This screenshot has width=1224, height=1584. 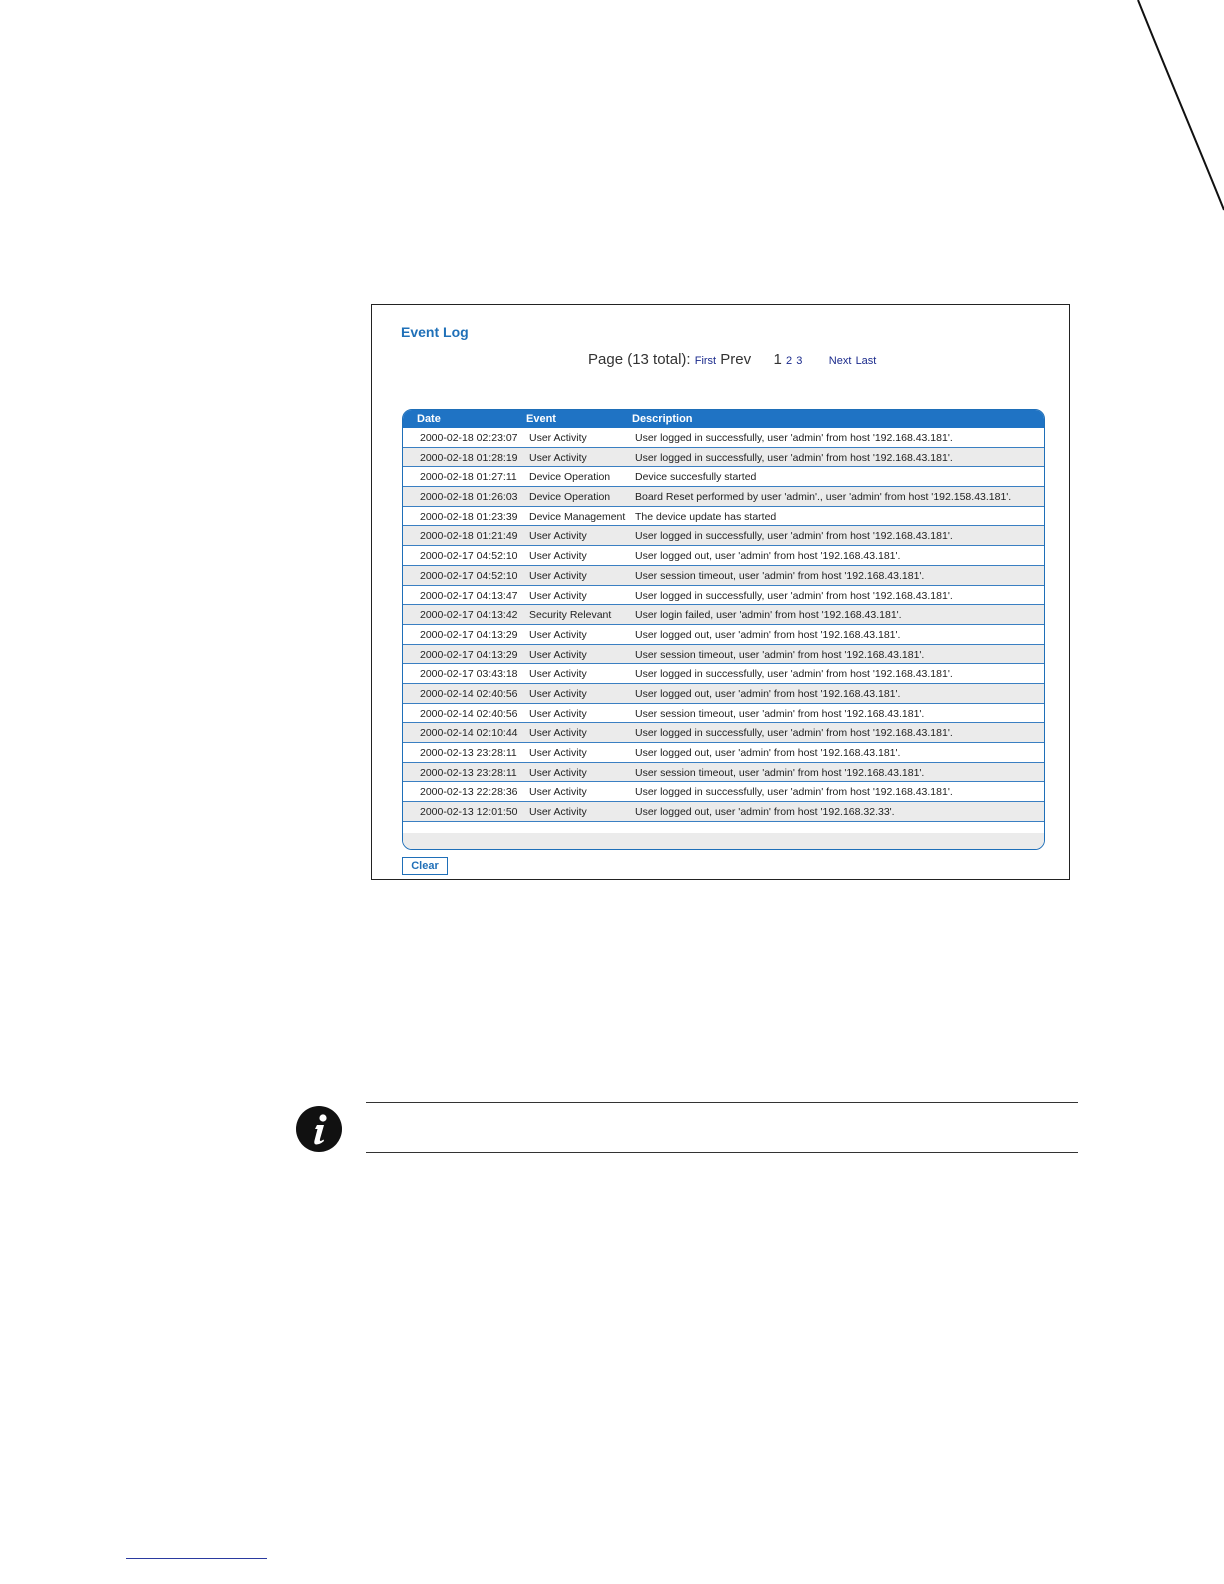 What do you see at coordinates (469, 457) in the screenshot?
I see `date-cell: 2000-02-18 01:28:19` at bounding box center [469, 457].